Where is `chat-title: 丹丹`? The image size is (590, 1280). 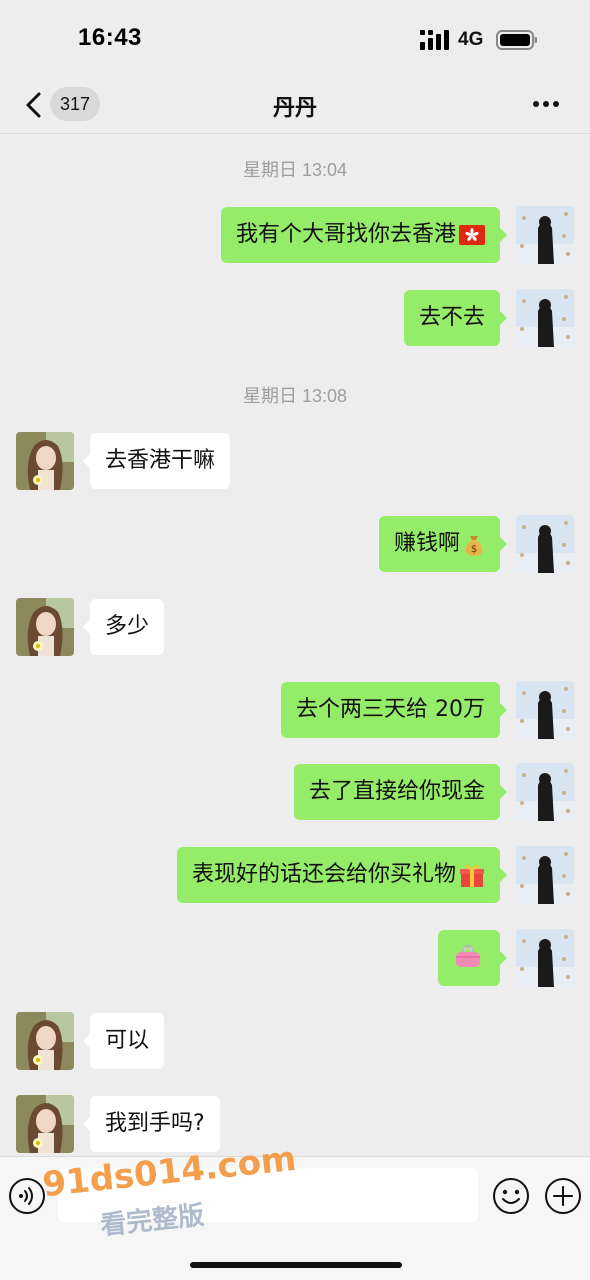 chat-title: 丹丹 is located at coordinates (294, 108).